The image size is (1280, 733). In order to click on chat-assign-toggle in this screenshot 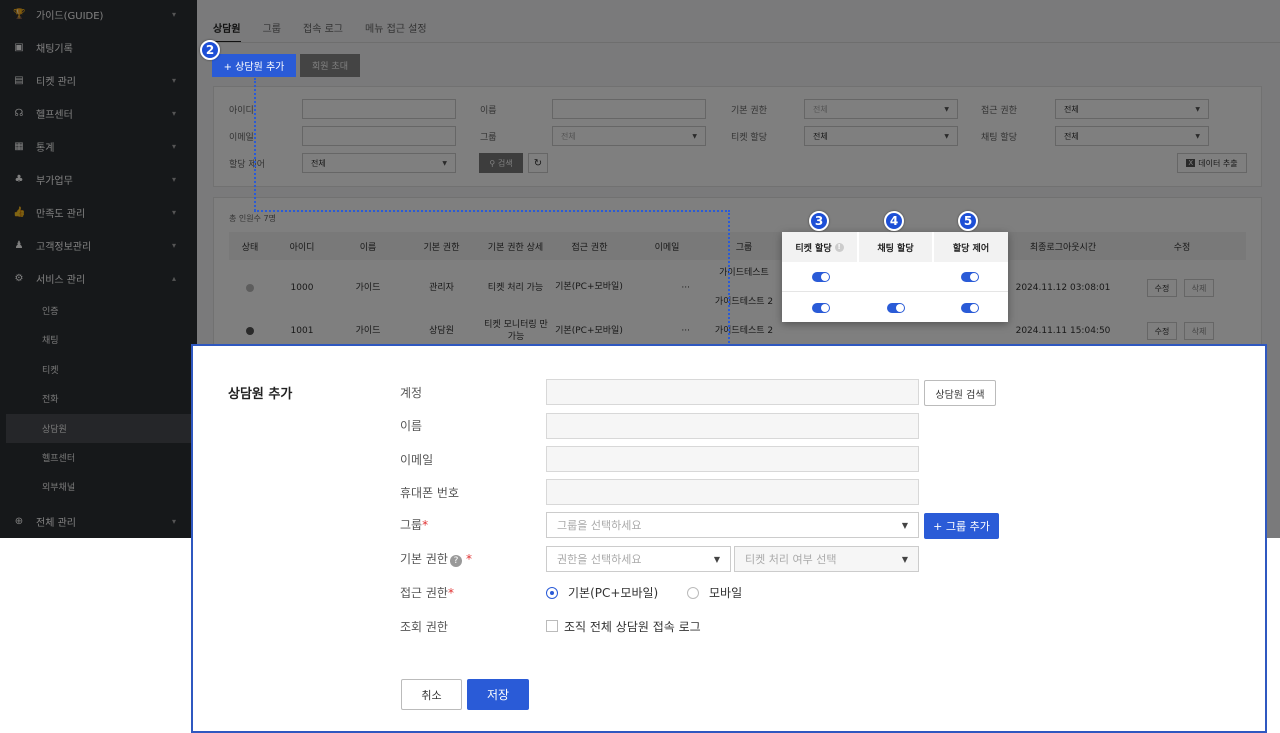, I will do `click(896, 308)`.